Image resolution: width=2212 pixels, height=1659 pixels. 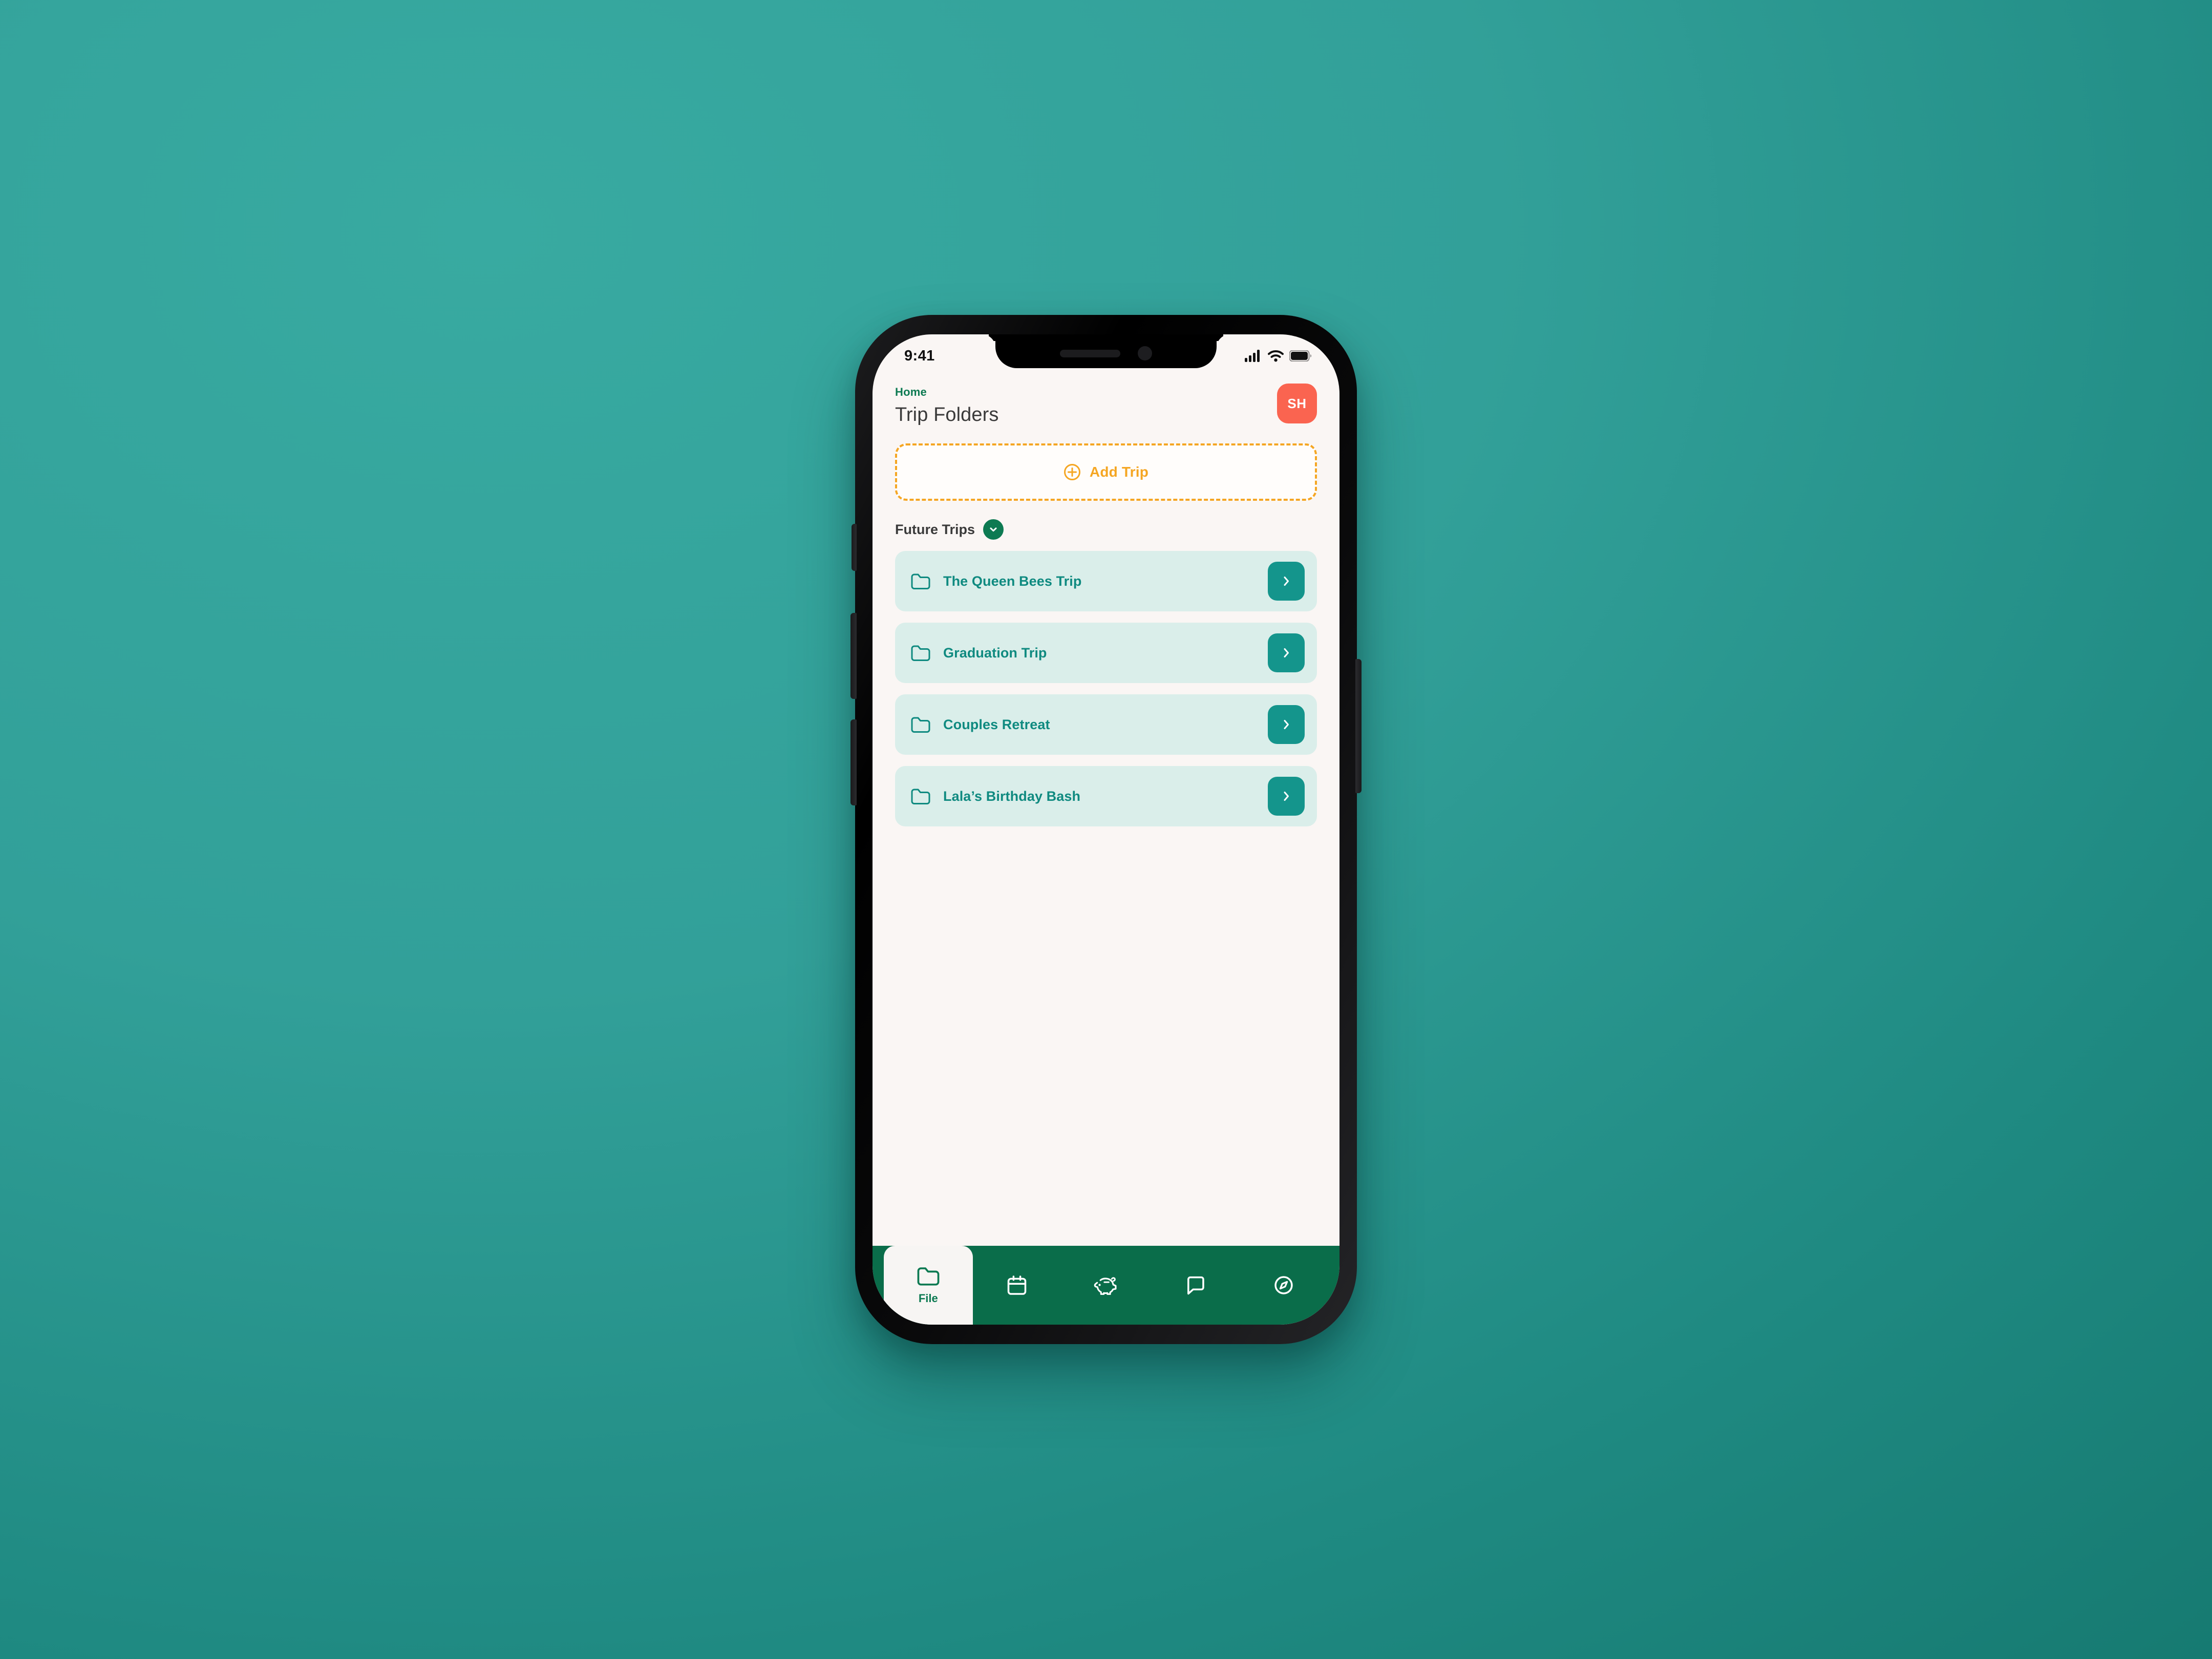 I want to click on chat-bubble-icon, so click(x=1195, y=1285).